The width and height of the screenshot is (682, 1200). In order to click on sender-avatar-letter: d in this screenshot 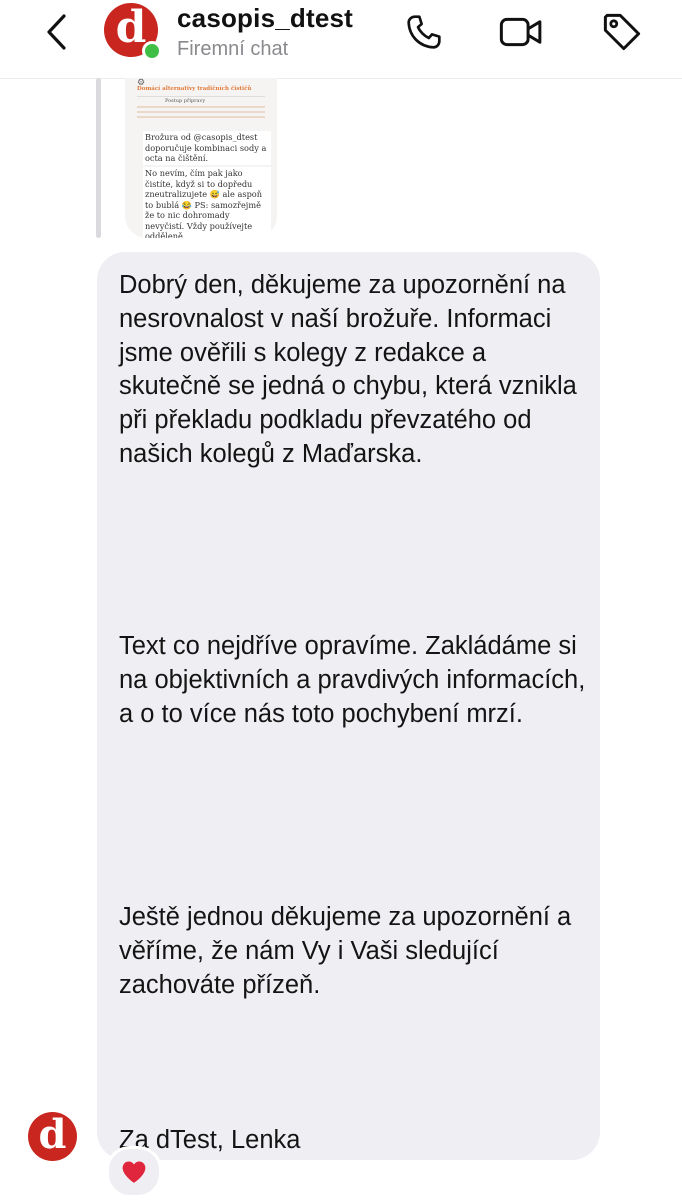, I will do `click(52, 1135)`.